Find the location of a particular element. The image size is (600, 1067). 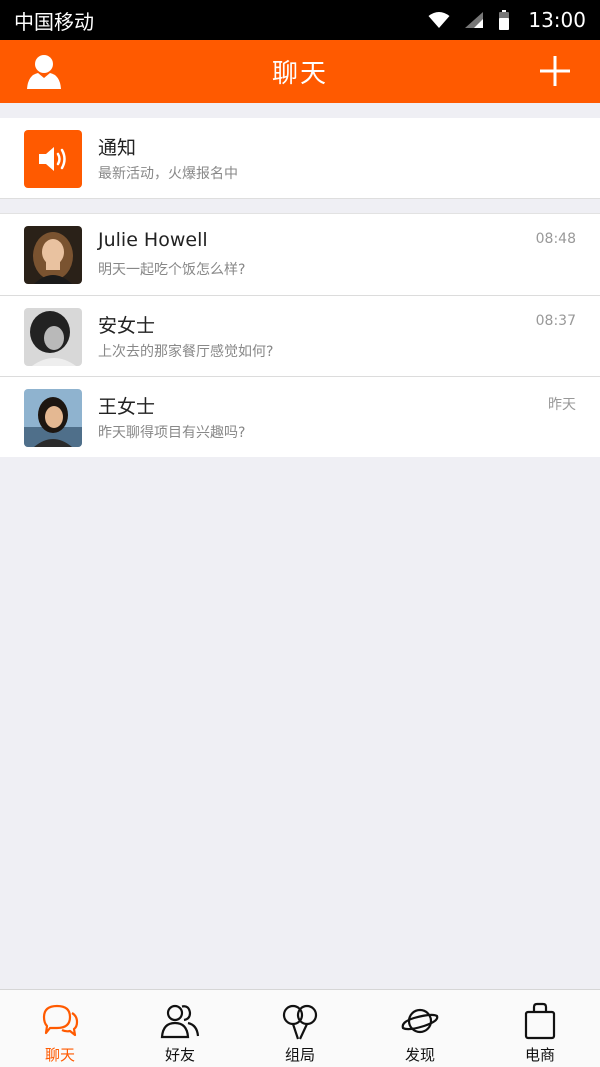

tab-shop: 电商 is located at coordinates (540, 1028).